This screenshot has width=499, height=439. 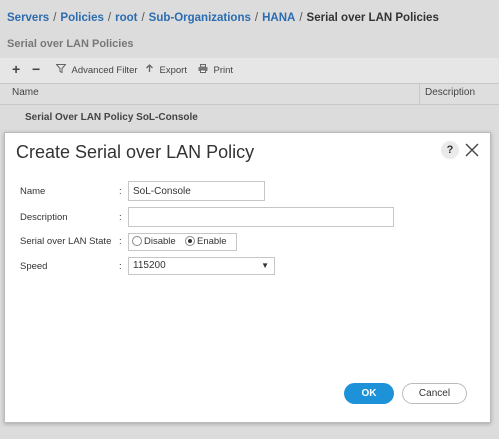 What do you see at coordinates (372, 18) in the screenshot?
I see `breadcrumb-current: Serial over LAN Policies` at bounding box center [372, 18].